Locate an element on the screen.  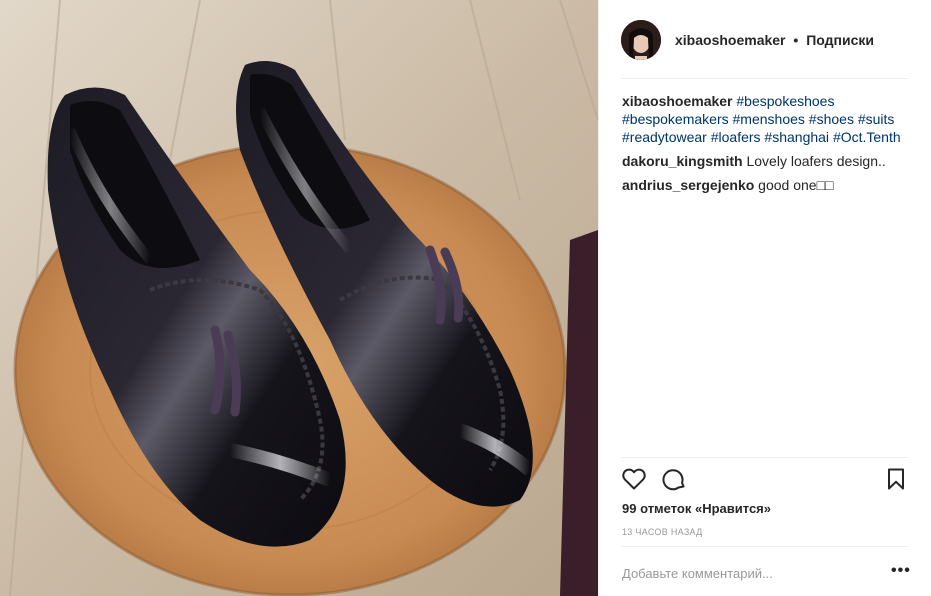
hashtag-link: #shoes is located at coordinates (831, 119).